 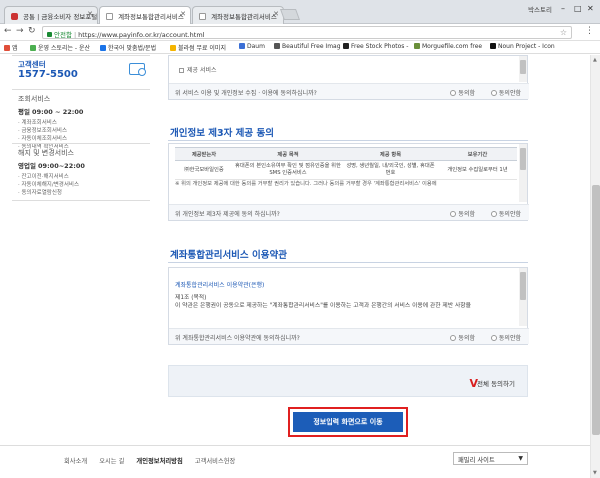 I want to click on third-party-title: 개인정보 제3자 제공 동의, so click(x=222, y=133).